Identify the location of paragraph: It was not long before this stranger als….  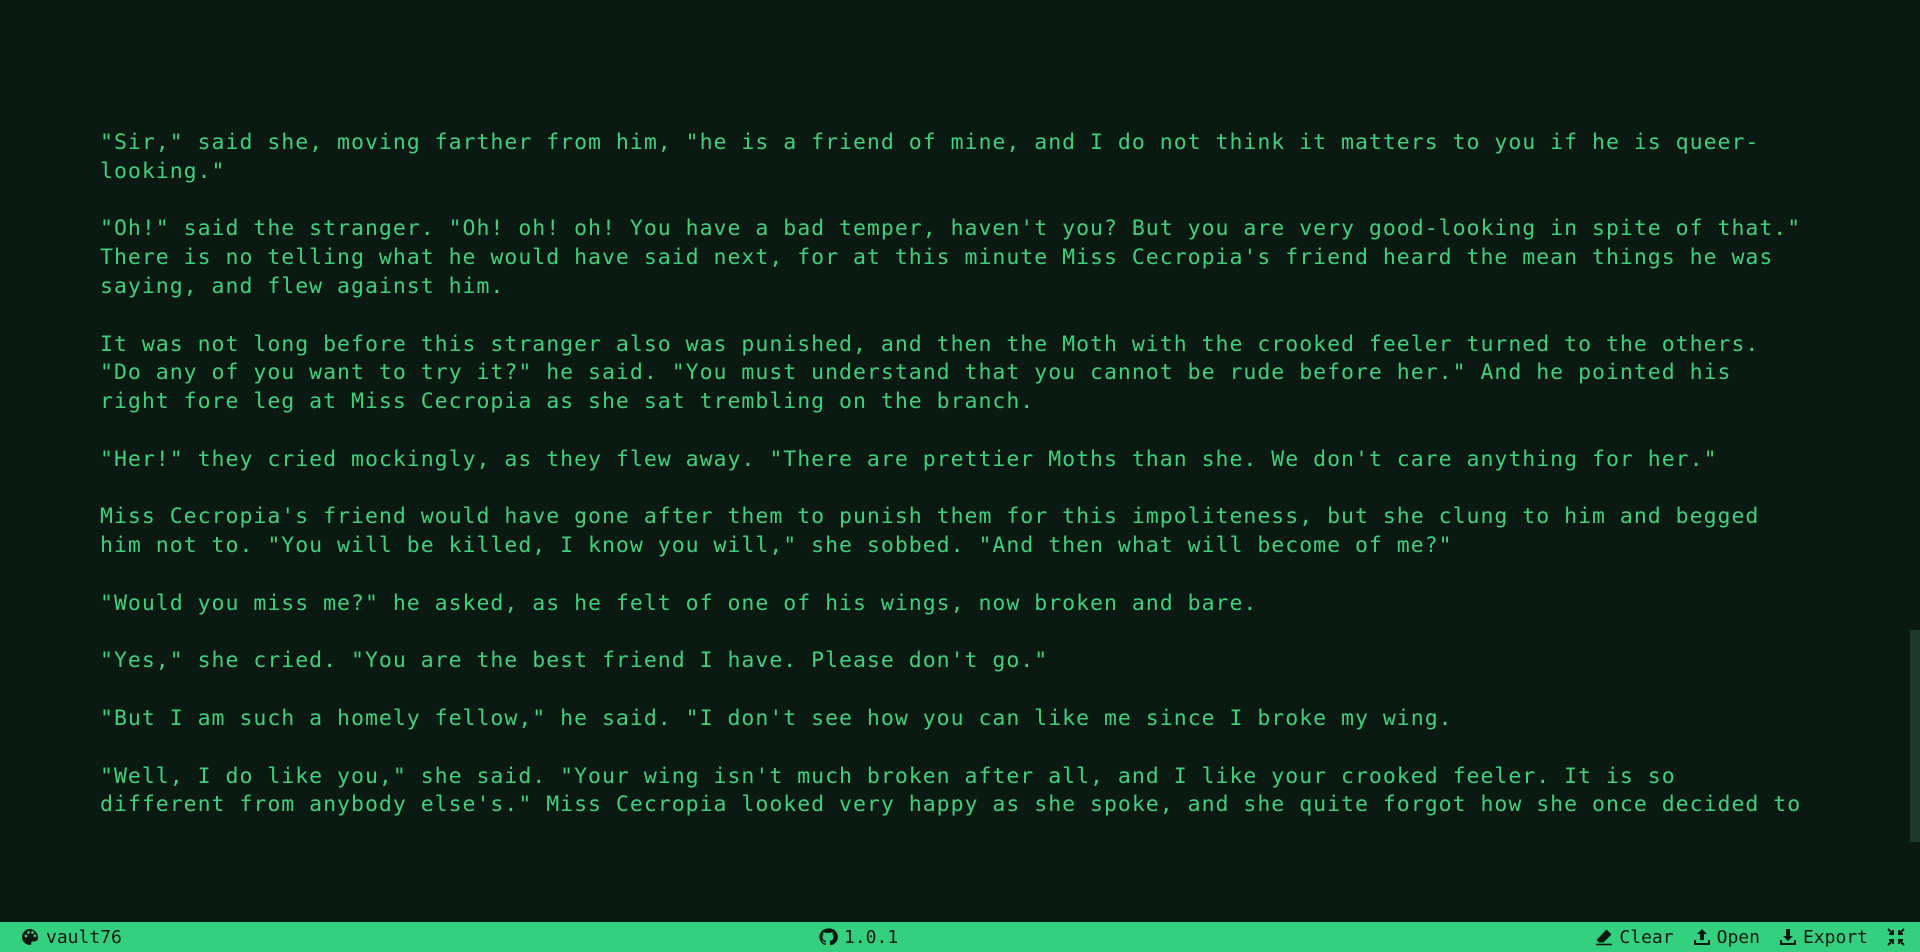
(960, 374).